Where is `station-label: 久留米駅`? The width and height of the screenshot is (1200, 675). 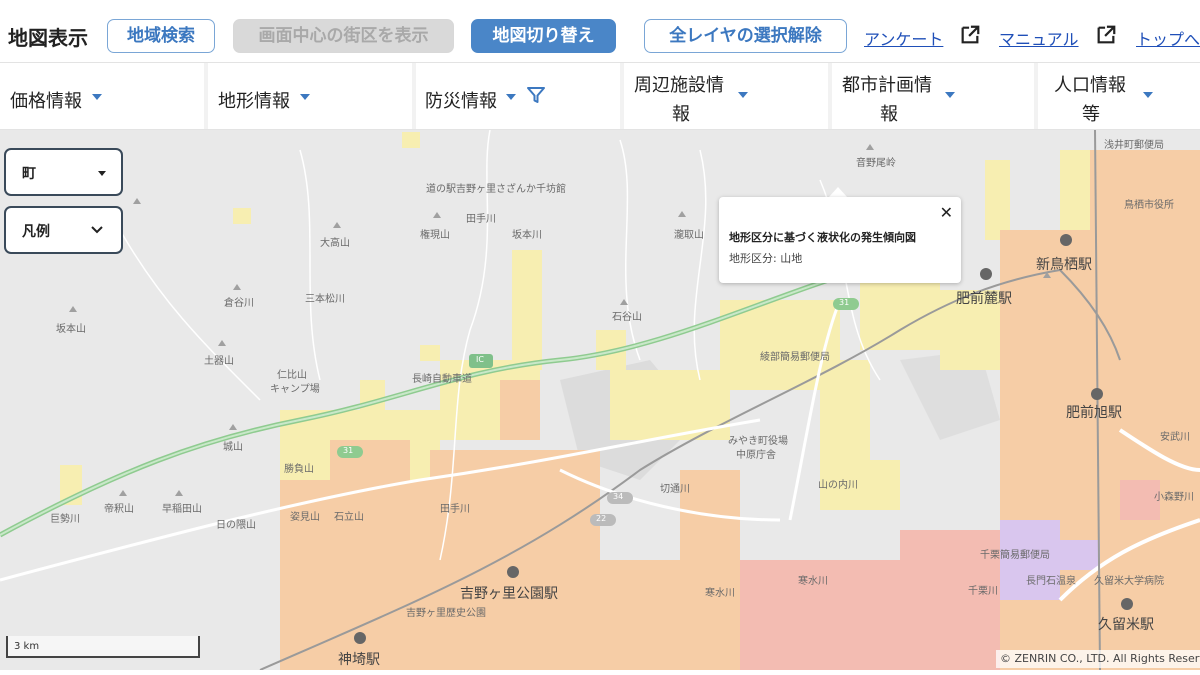
station-label: 久留米駅 is located at coordinates (1126, 625).